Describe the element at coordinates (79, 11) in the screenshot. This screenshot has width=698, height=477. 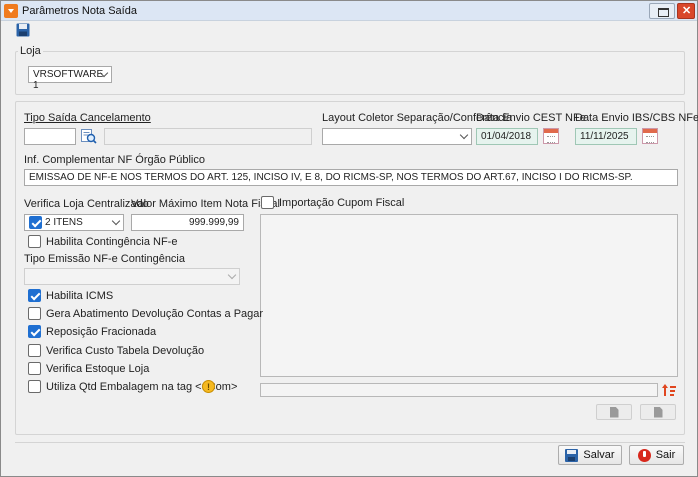
I see `window-title: Parâmetros Nota Saída` at that location.